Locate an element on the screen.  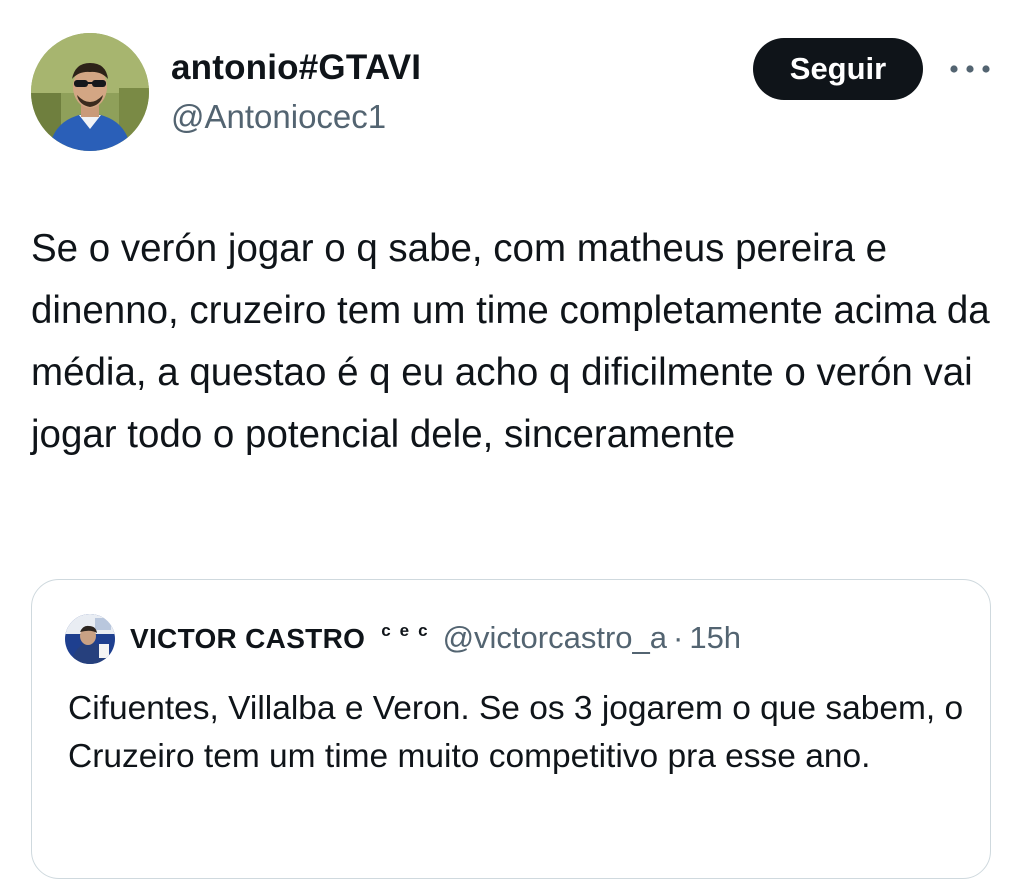
more-options-button is located at coordinates (970, 69).